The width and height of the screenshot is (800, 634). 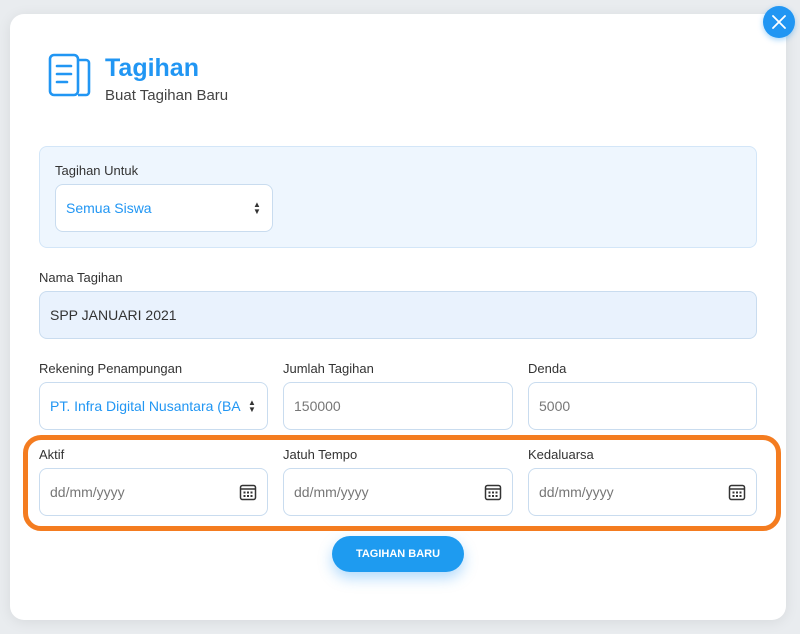 What do you see at coordinates (398, 554) in the screenshot?
I see `tagihan-baru-button: TAGIHAN BARU` at bounding box center [398, 554].